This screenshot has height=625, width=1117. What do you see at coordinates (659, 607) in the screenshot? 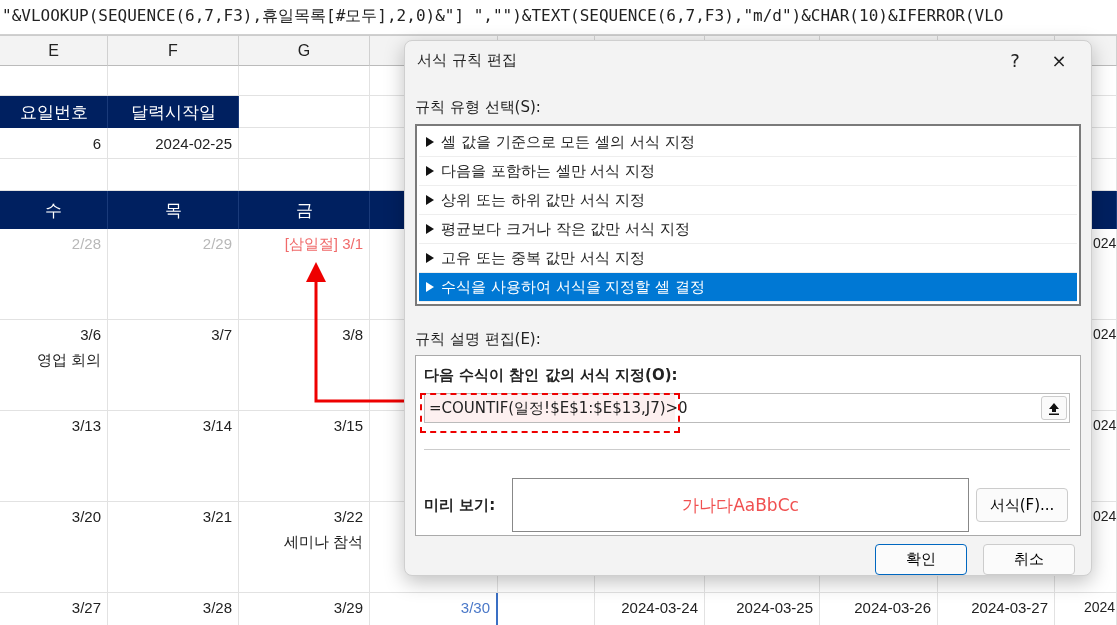
I see `calendar-date: 2024-03-24` at bounding box center [659, 607].